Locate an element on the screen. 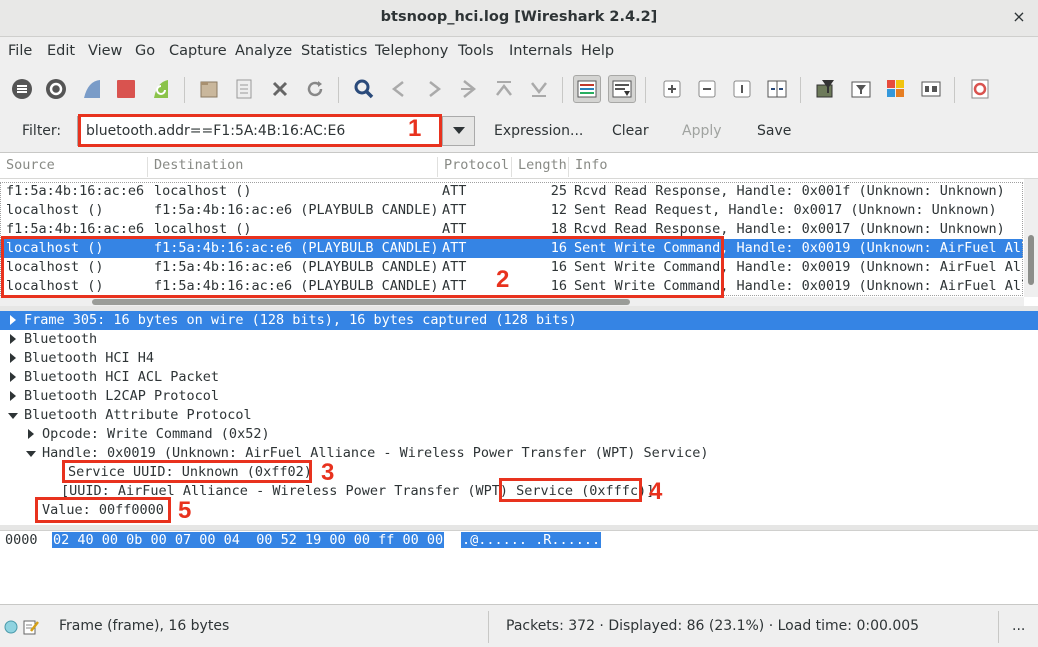 The height and width of the screenshot is (647, 1038). tree-item-hci-h4: Bluetooth HCI H4 is located at coordinates (519, 358).